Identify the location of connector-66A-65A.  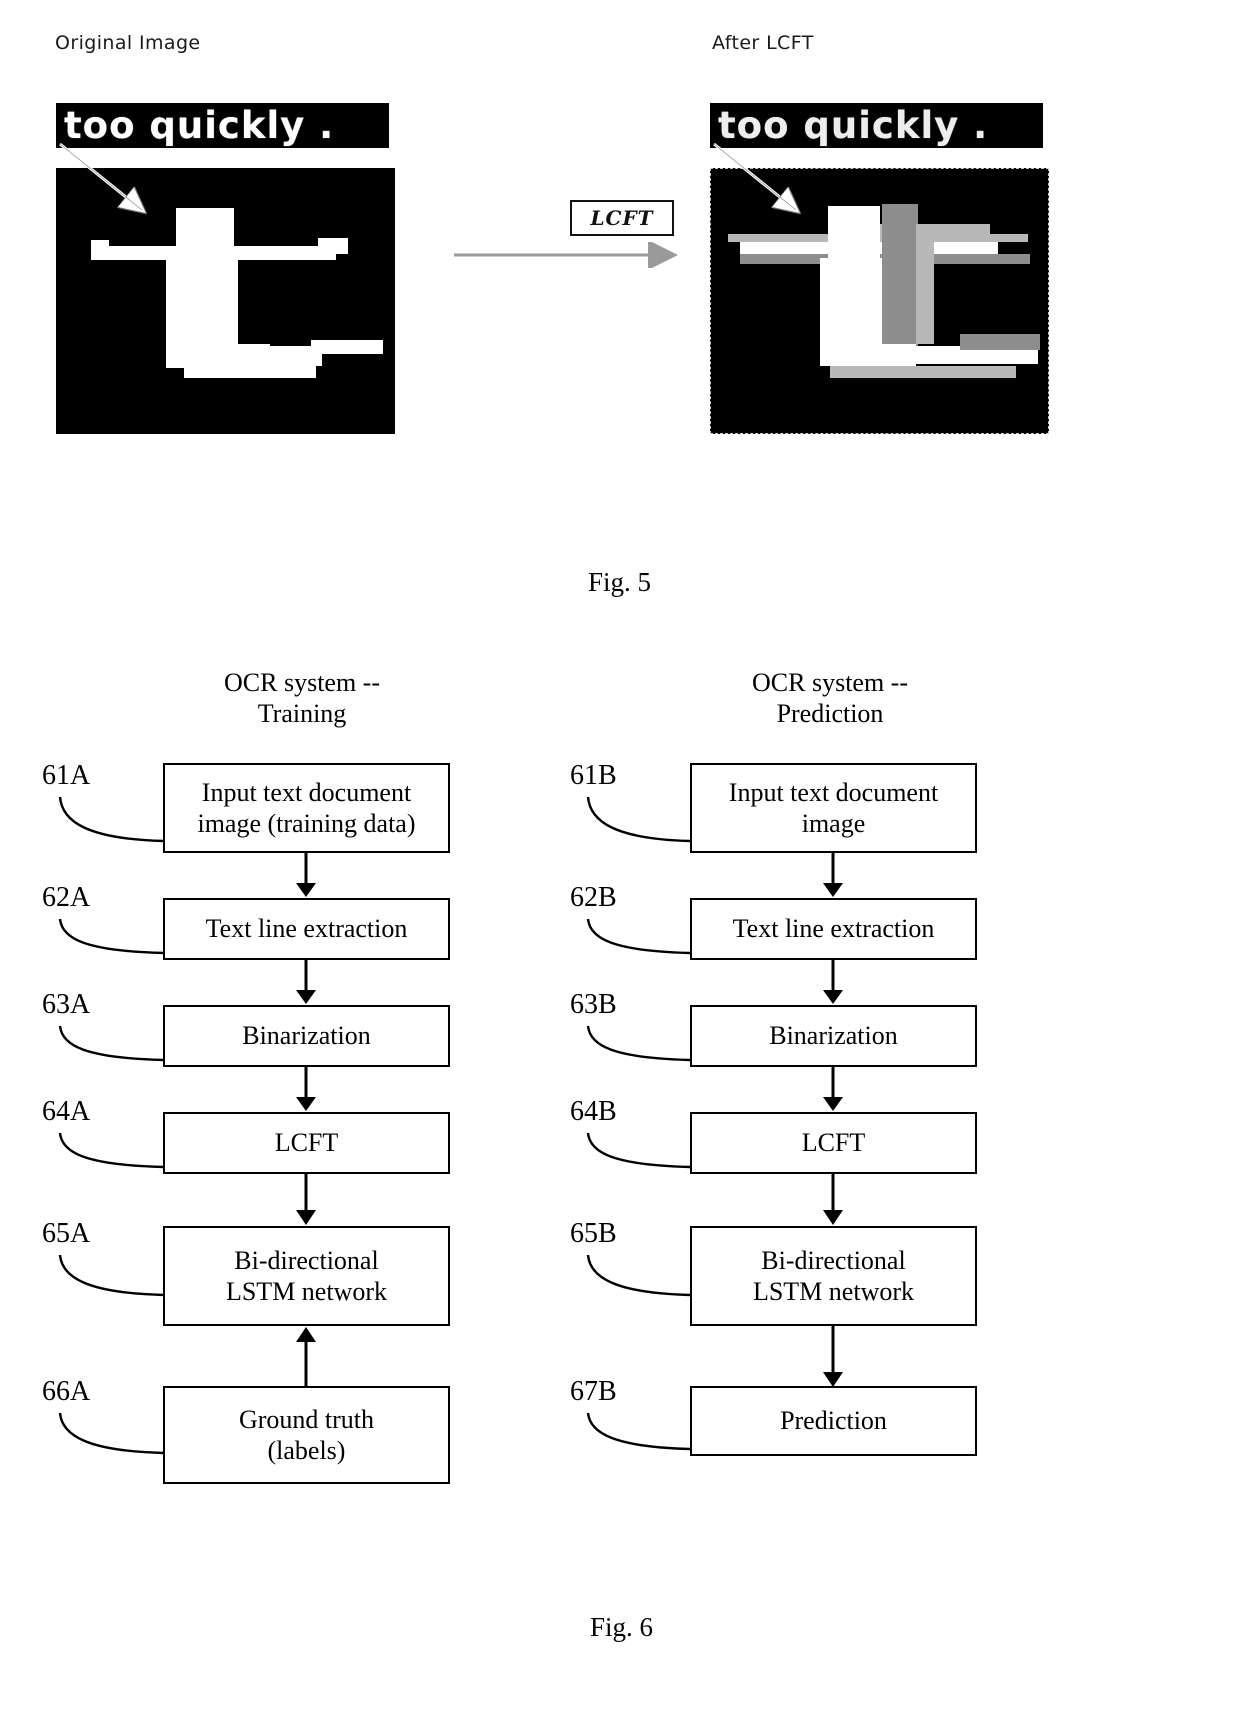
(306, 1356).